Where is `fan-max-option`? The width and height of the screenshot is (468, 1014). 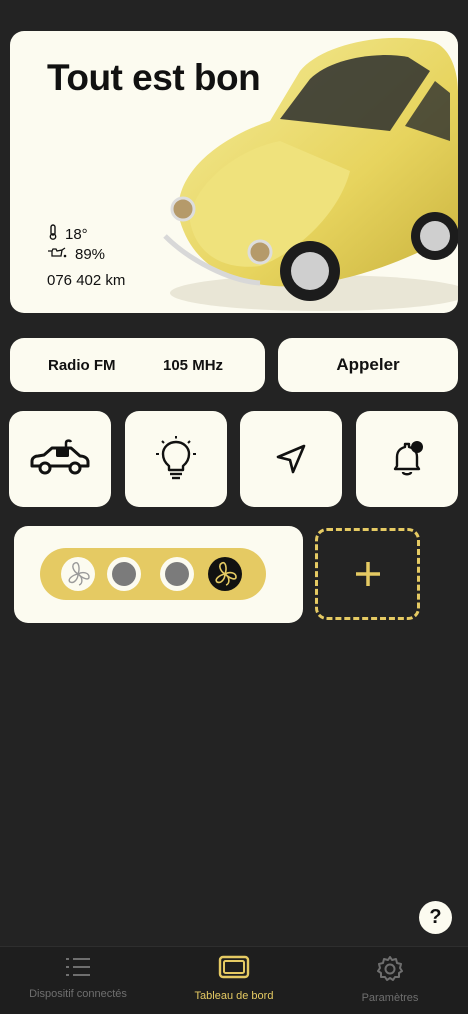
fan-max-option is located at coordinates (225, 574).